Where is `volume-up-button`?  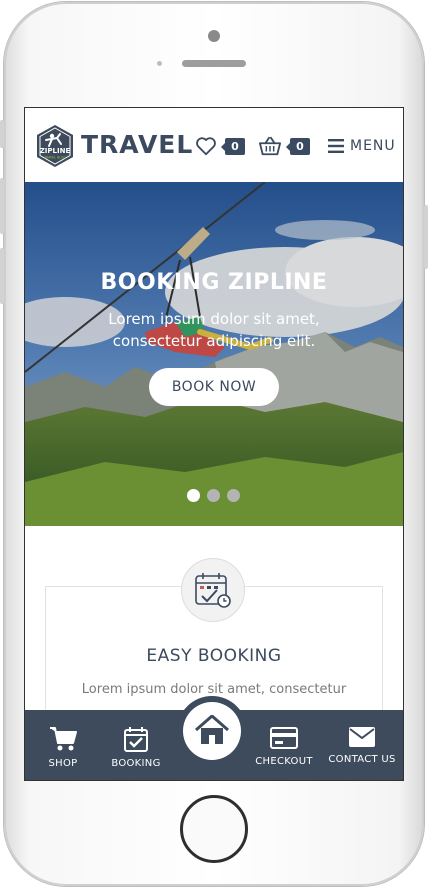 volume-up-button is located at coordinates (2, 206).